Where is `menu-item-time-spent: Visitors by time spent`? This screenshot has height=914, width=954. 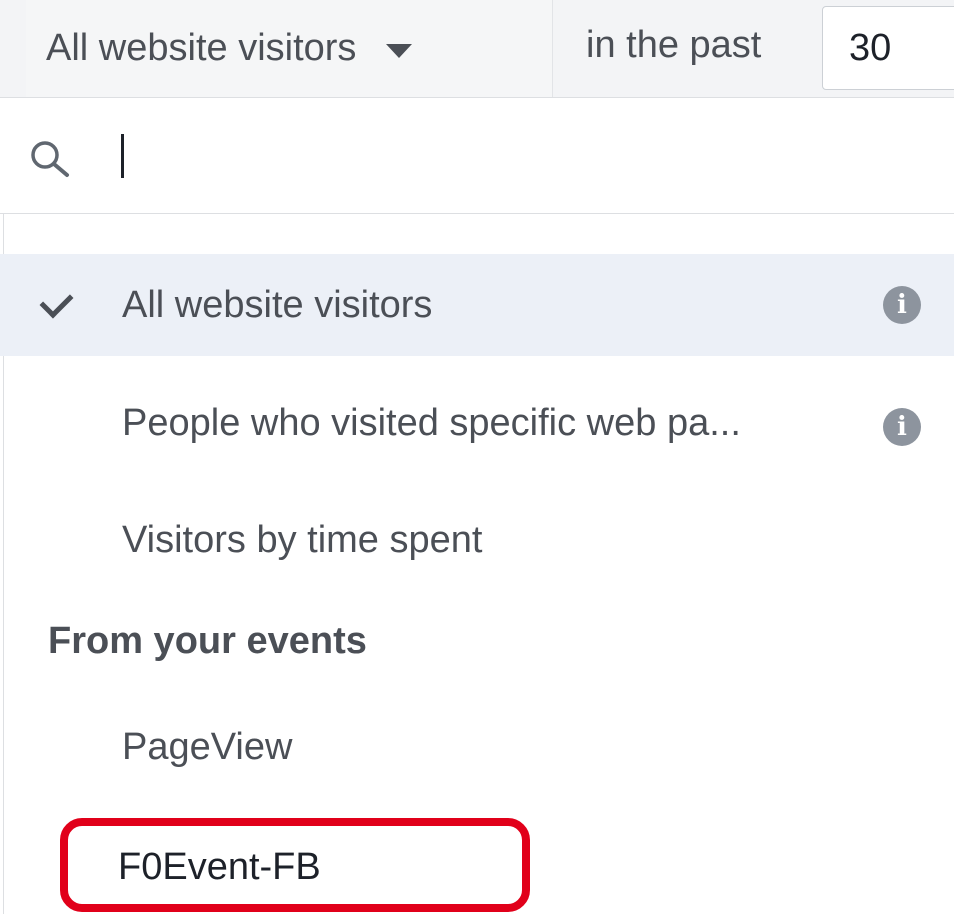 menu-item-time-spent: Visitors by time spent is located at coordinates (477, 541).